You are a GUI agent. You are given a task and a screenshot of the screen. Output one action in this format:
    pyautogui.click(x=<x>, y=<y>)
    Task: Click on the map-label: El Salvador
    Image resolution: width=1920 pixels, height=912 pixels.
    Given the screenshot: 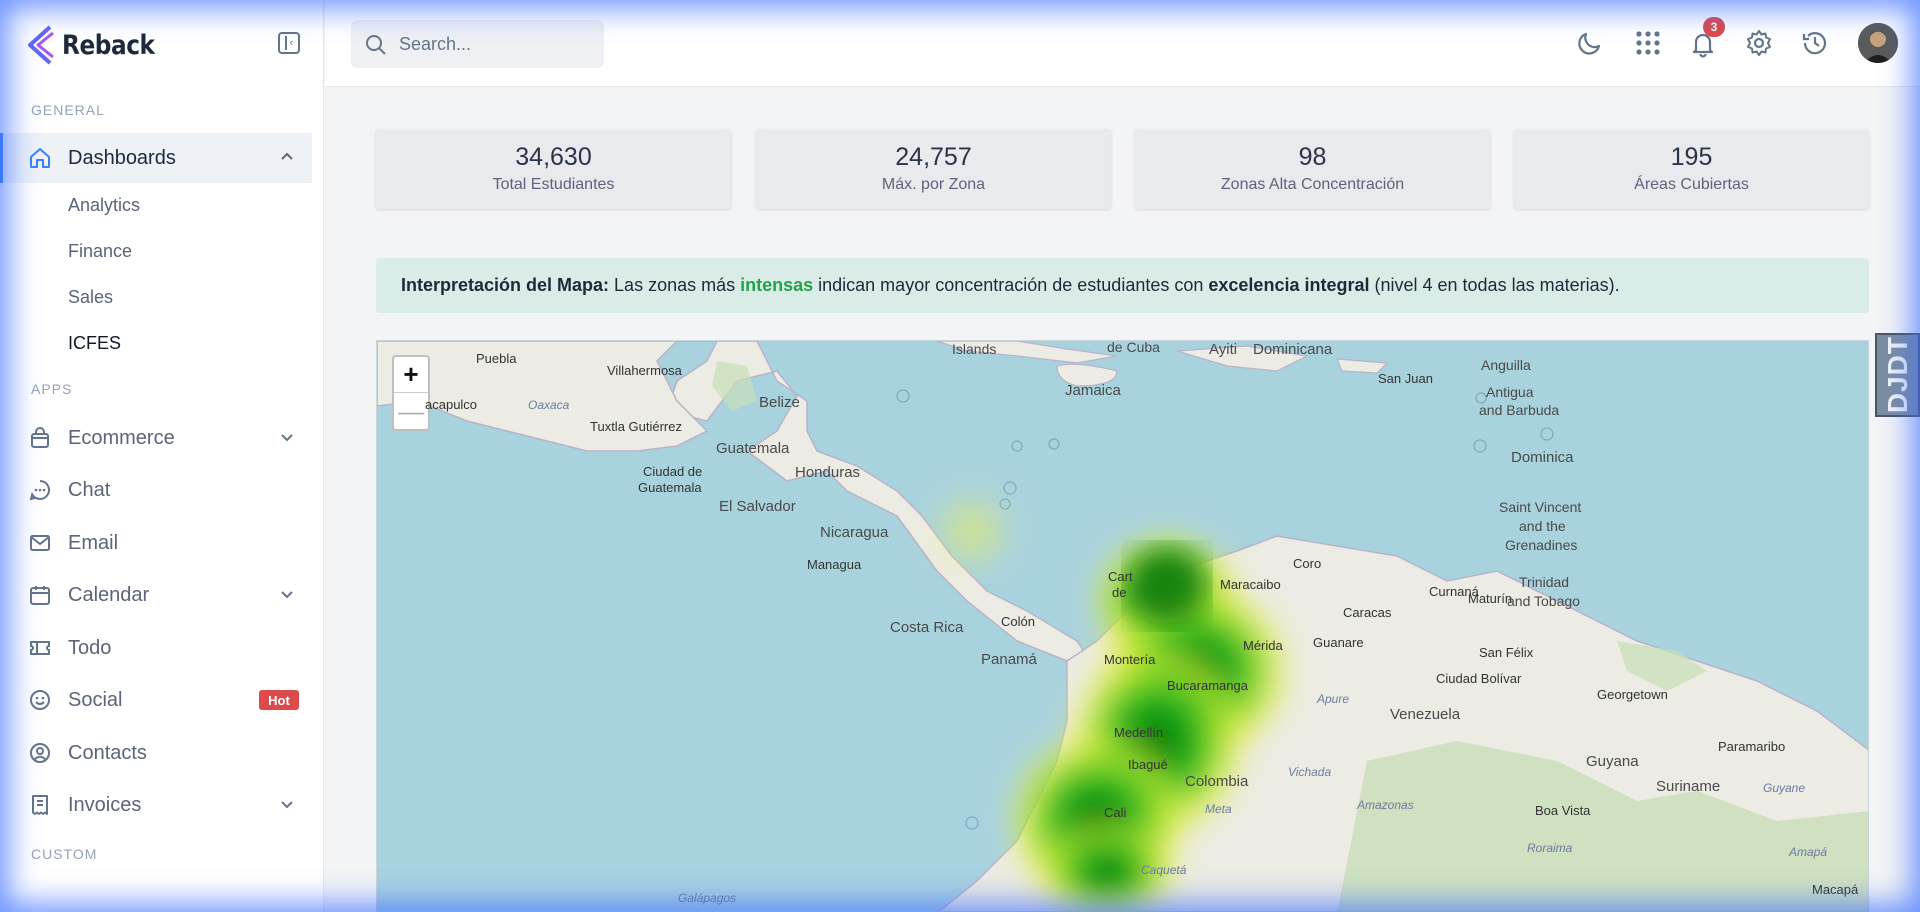 What is the action you would take?
    pyautogui.click(x=757, y=506)
    